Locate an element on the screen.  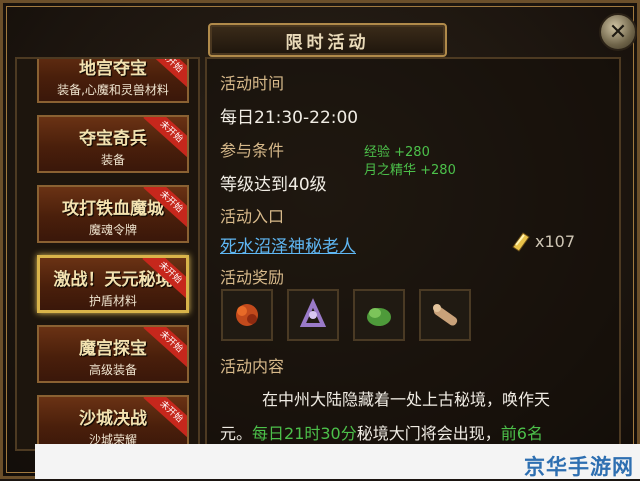
content-highlight-time: 每日21时30分 is located at coordinates (304, 433).